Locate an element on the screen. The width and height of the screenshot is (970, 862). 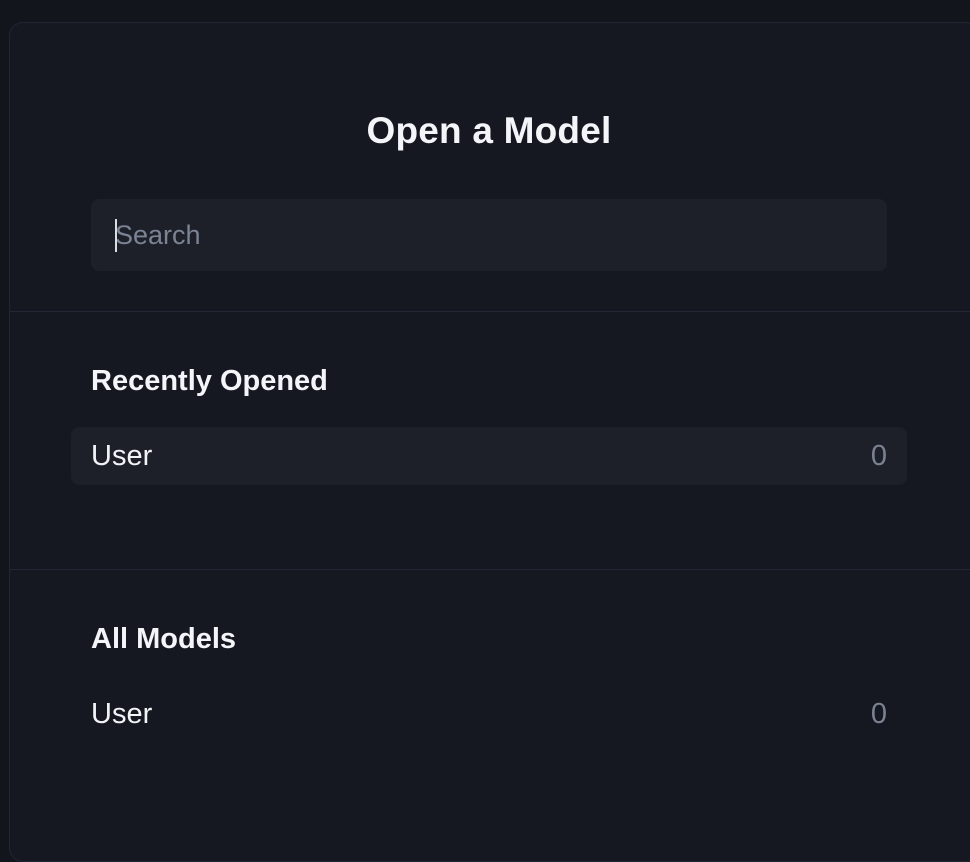
search-box is located at coordinates (489, 235).